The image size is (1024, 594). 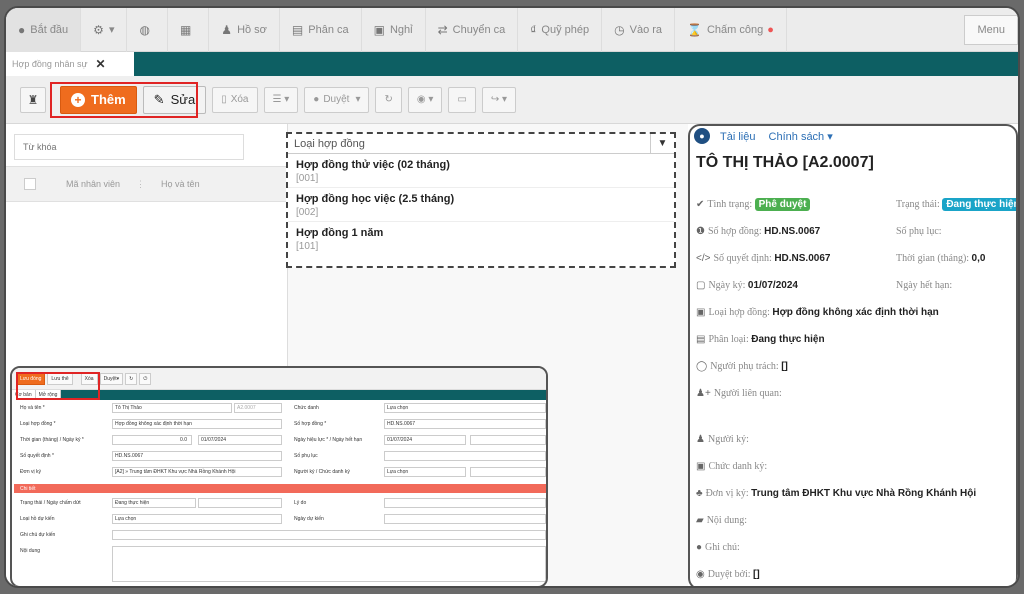 I want to click on ltype-select: Lựa chọn, so click(x=197, y=519).